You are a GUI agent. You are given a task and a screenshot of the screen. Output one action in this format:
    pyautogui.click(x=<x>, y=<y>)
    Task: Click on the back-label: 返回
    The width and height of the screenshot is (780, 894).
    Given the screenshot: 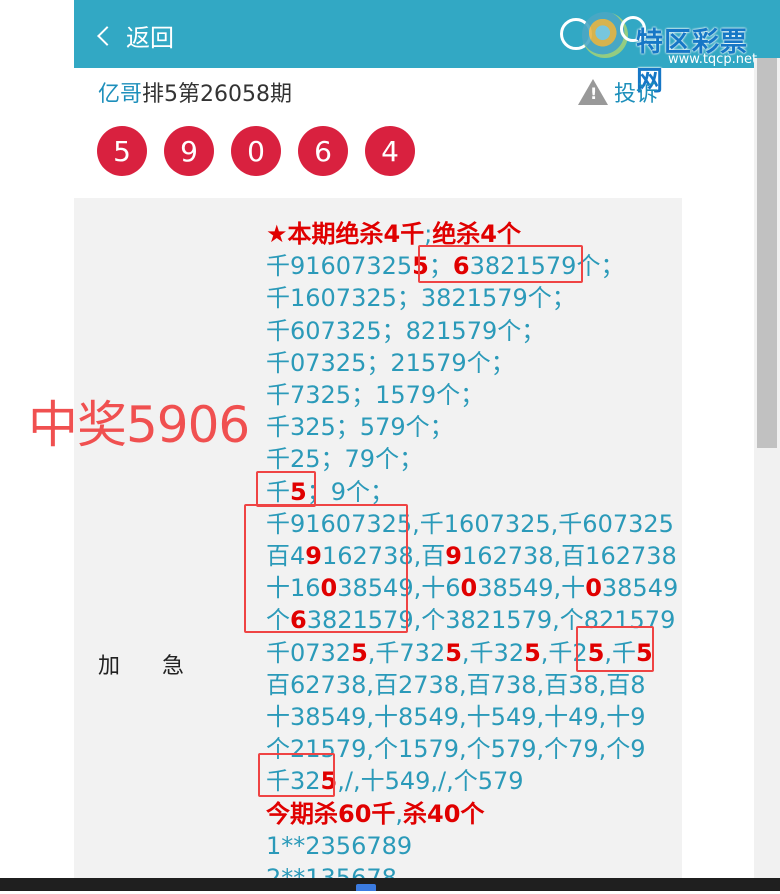 What is the action you would take?
    pyautogui.click(x=150, y=38)
    